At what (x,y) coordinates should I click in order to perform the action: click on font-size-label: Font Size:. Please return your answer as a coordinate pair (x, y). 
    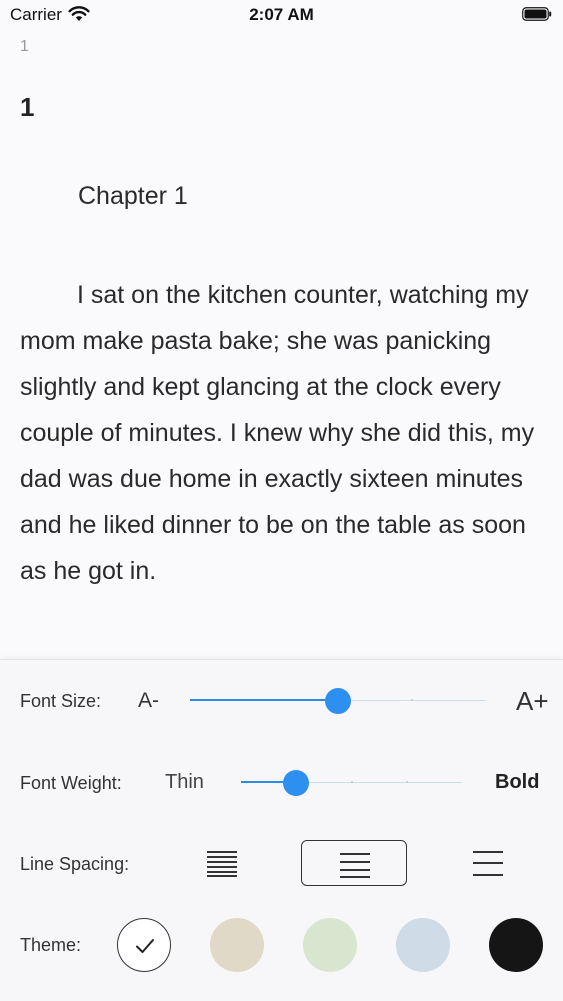
    Looking at the image, I should click on (61, 701).